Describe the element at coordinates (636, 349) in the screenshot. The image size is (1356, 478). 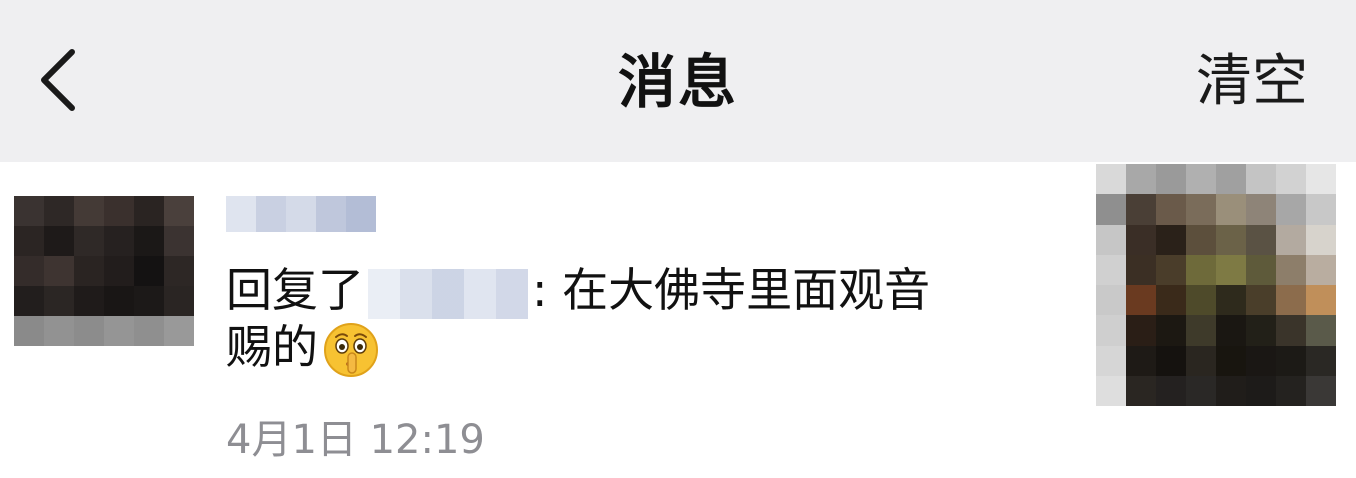
I see `reply-line-2: 赐的` at that location.